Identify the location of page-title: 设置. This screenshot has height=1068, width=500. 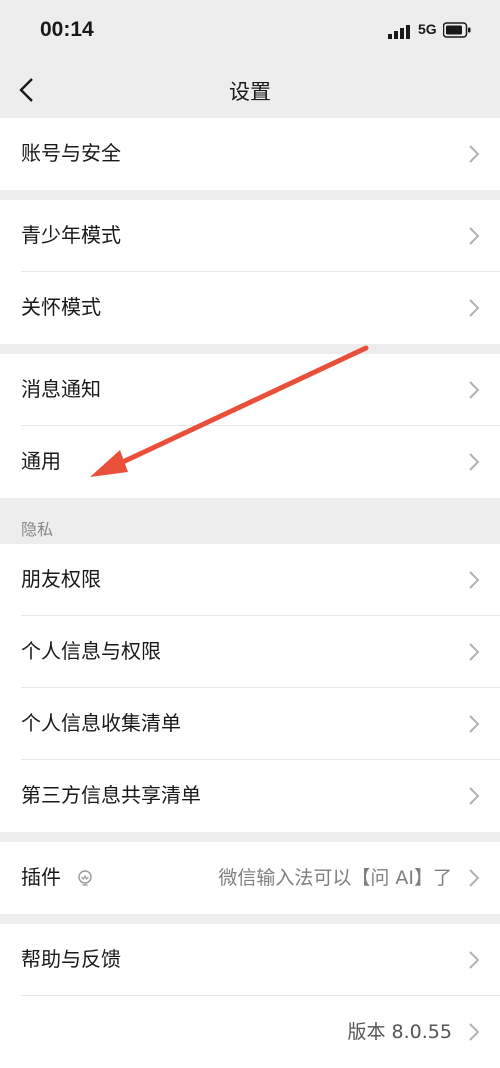
(250, 92).